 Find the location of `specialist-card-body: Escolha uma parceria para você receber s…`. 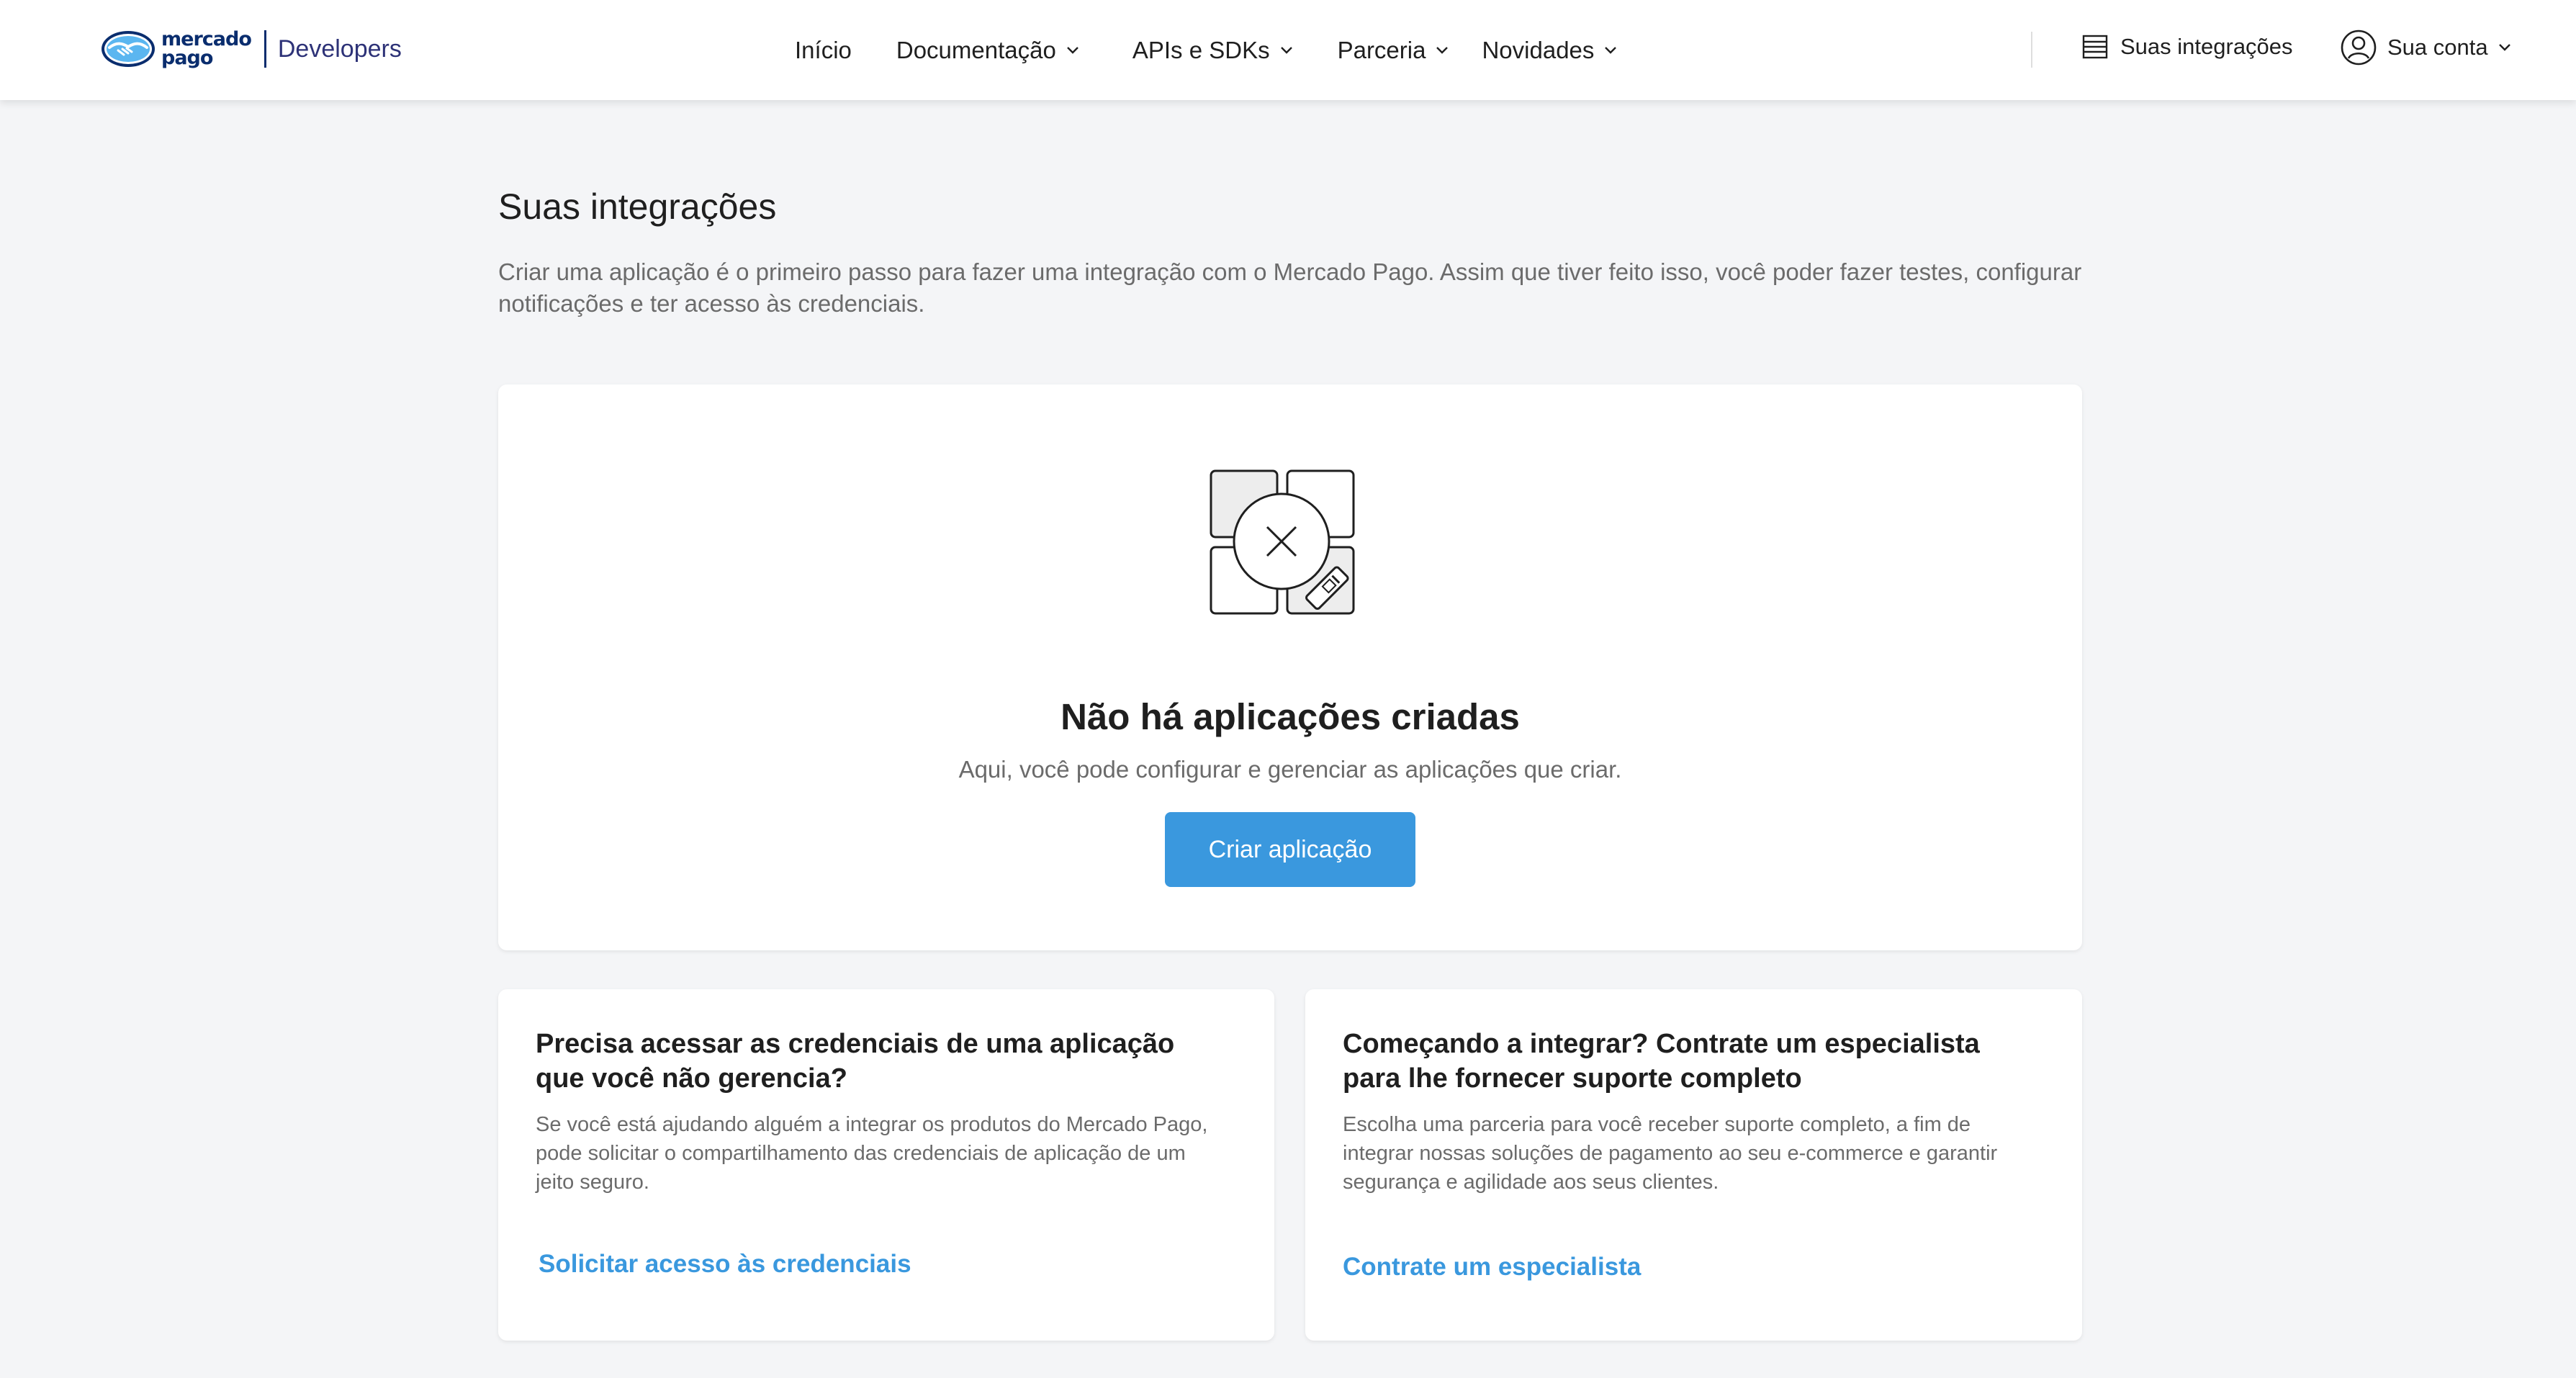

specialist-card-body: Escolha uma parceria para você receber s… is located at coordinates (1670, 1153).